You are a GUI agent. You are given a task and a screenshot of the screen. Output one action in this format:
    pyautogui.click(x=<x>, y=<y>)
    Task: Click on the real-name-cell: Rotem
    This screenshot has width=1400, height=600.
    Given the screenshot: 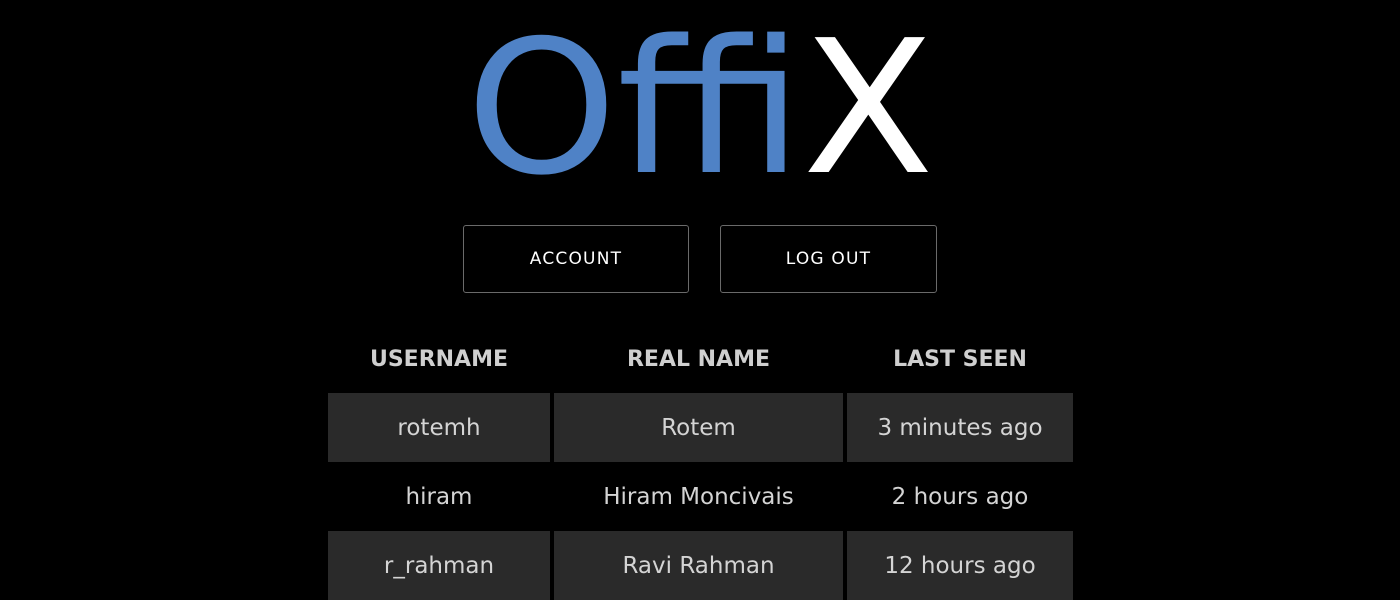 What is the action you would take?
    pyautogui.click(x=698, y=427)
    